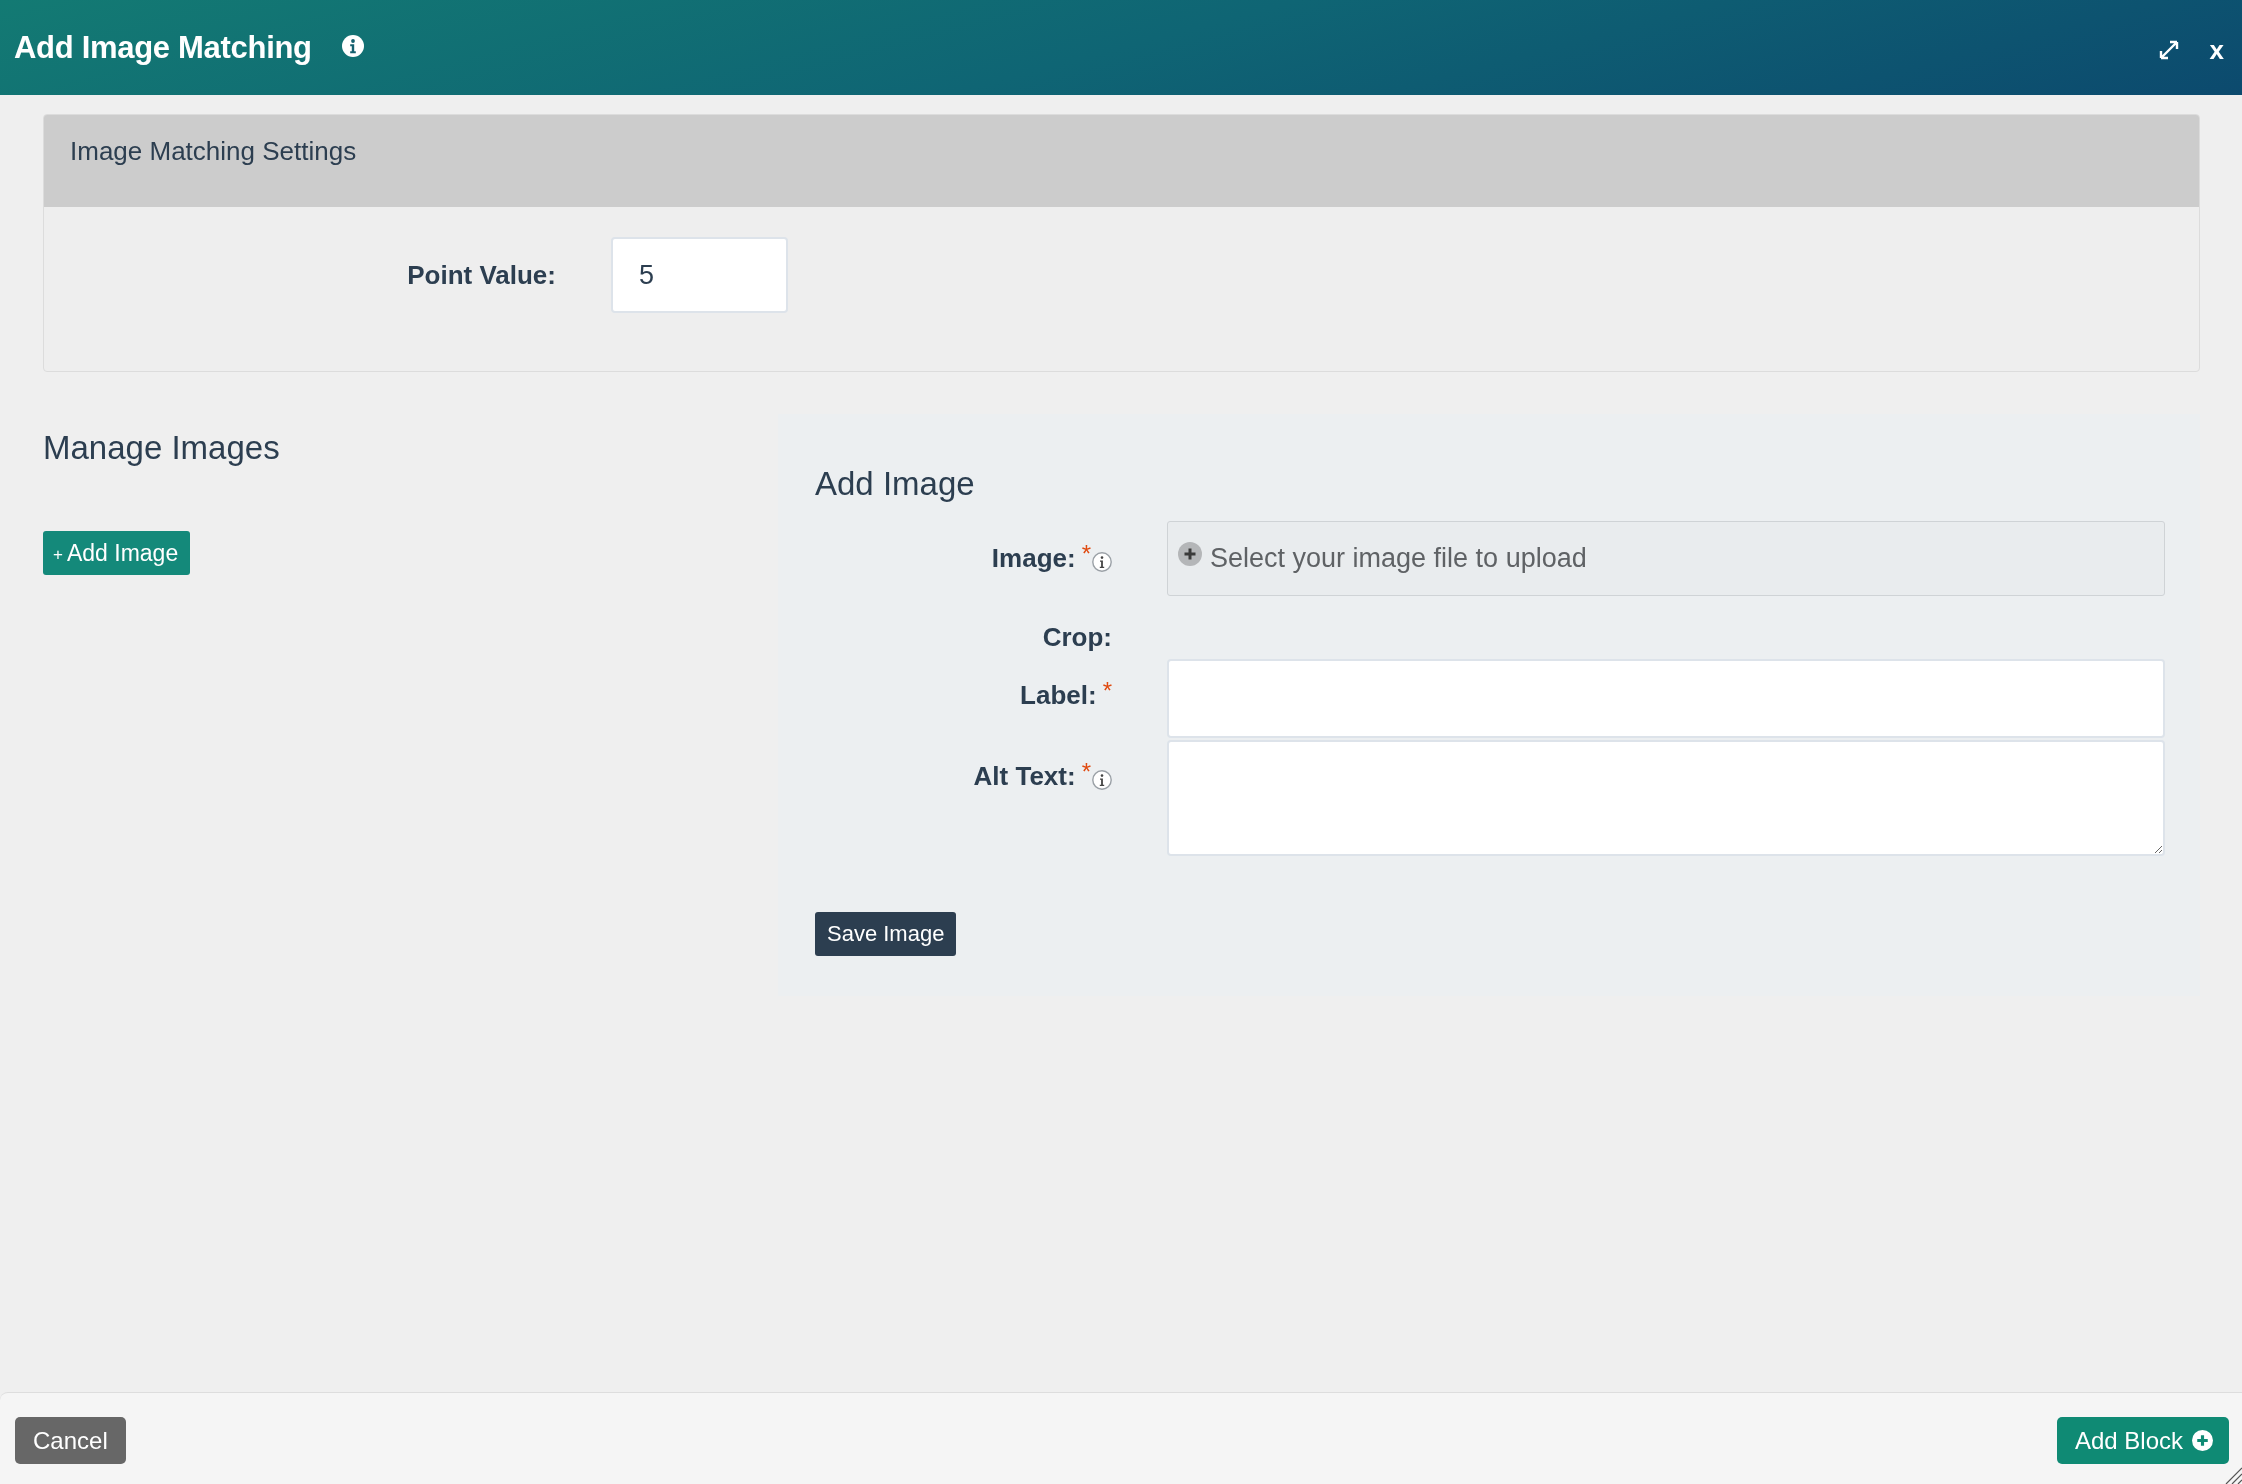  Describe the element at coordinates (1058, 695) in the screenshot. I see `field-label: Label:` at that location.